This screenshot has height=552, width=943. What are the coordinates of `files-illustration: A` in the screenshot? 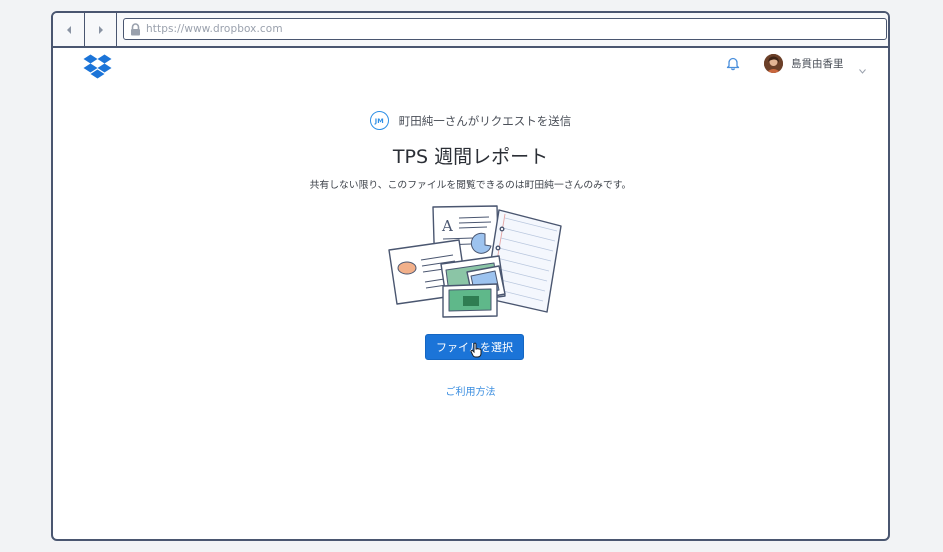 It's located at (476, 263).